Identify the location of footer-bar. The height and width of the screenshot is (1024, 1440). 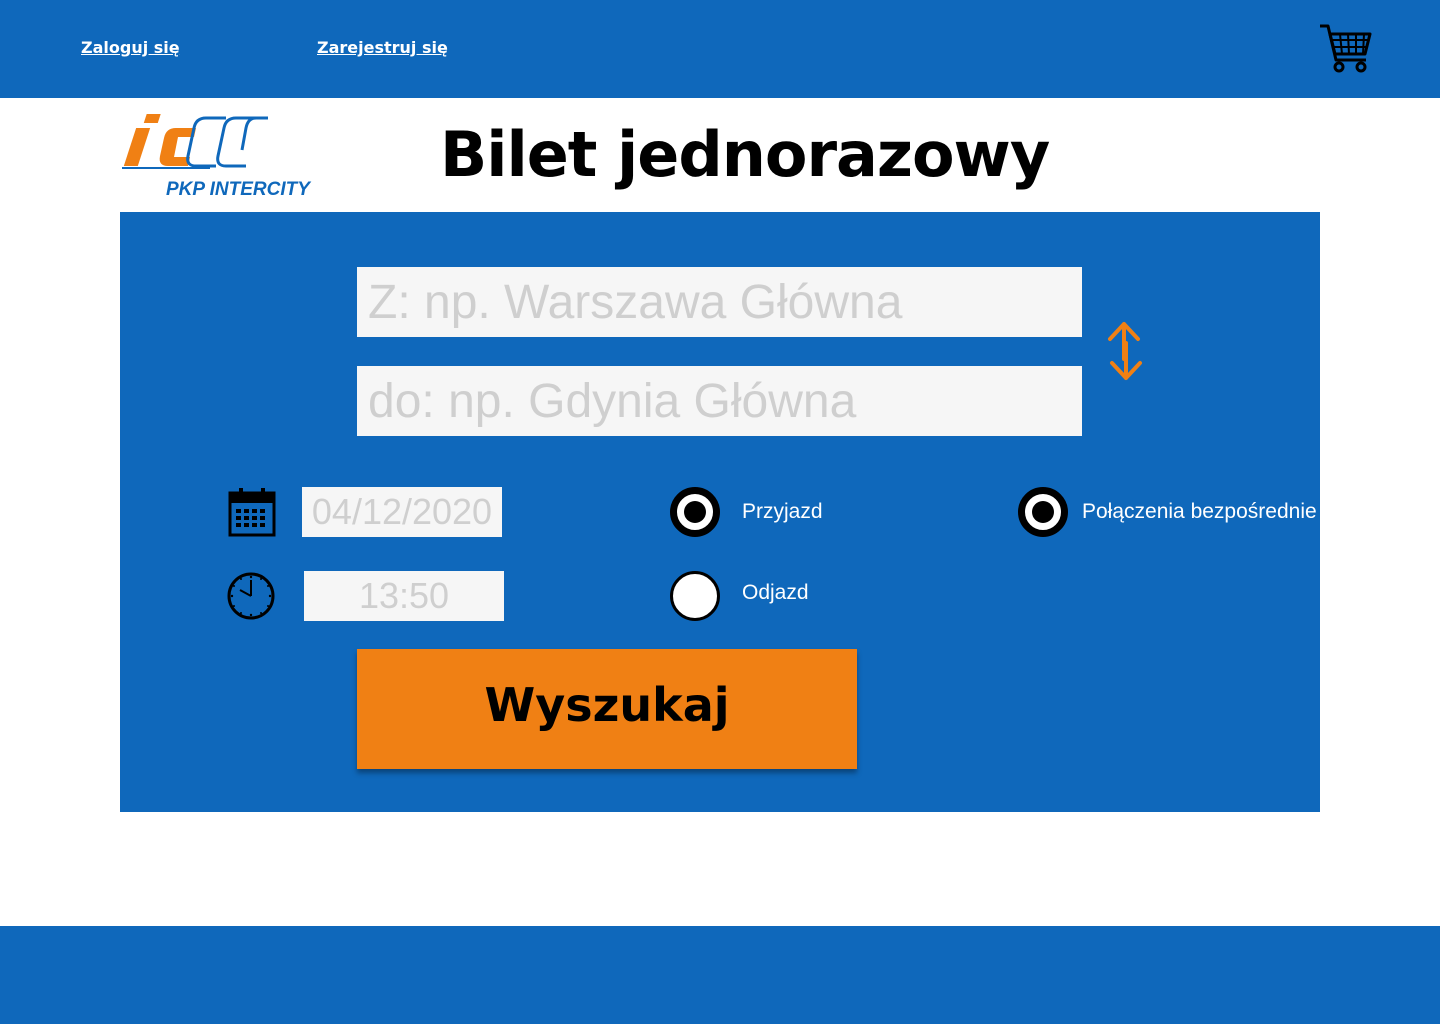
(720, 975).